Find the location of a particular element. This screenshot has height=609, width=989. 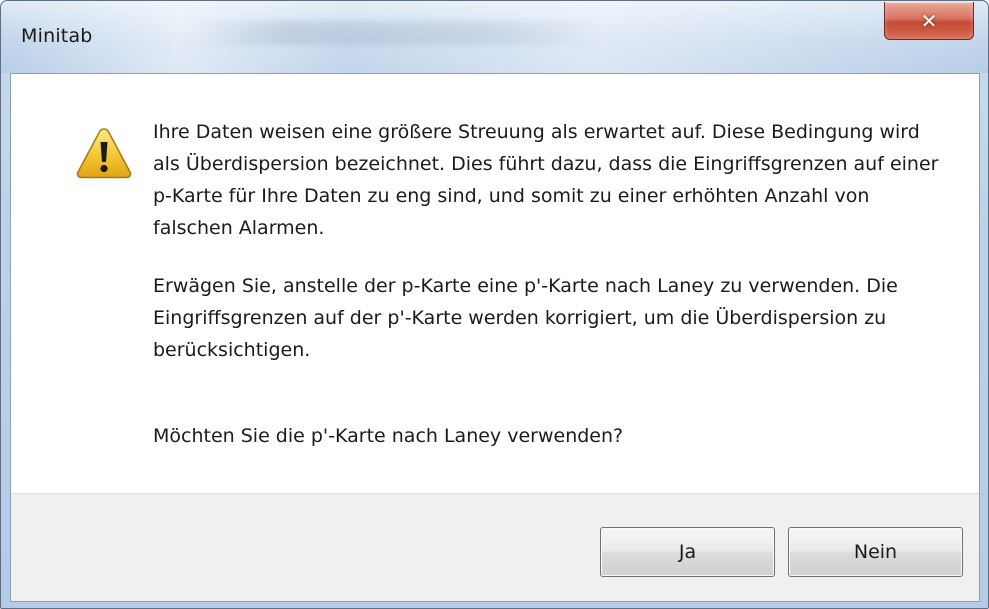

close-button: ✕ is located at coordinates (929, 21).